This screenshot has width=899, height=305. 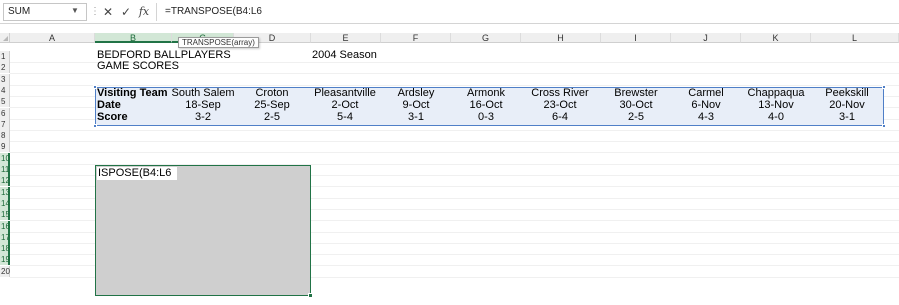 I want to click on formula-input: =TRANSPOSE(B4:L6, so click(x=526, y=12).